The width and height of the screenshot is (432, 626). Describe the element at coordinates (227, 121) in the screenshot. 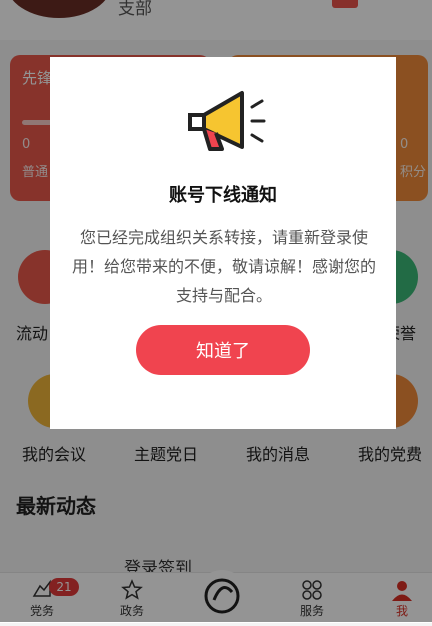

I see `megaphone-icon` at that location.